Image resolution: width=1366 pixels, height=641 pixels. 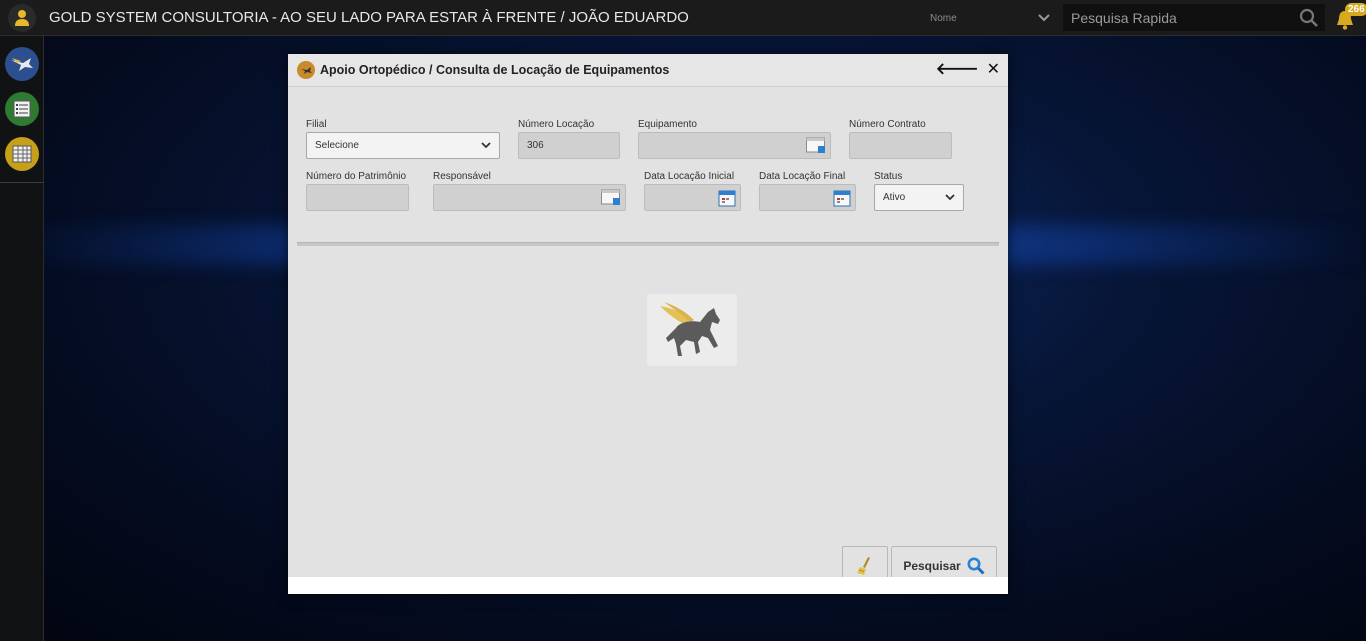 What do you see at coordinates (356, 176) in the screenshot?
I see `numero-patrimonio-label: Número do Patrimônio` at bounding box center [356, 176].